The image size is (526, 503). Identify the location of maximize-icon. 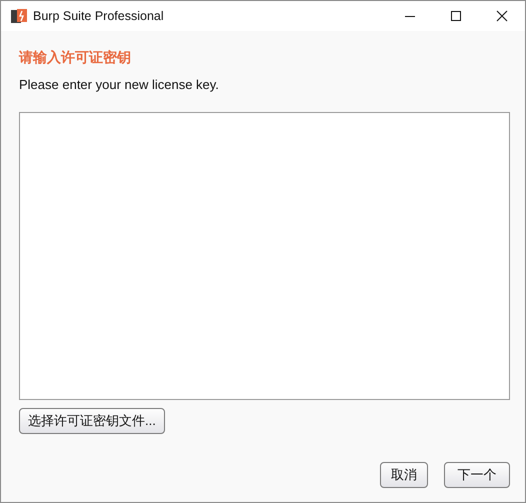
(456, 16).